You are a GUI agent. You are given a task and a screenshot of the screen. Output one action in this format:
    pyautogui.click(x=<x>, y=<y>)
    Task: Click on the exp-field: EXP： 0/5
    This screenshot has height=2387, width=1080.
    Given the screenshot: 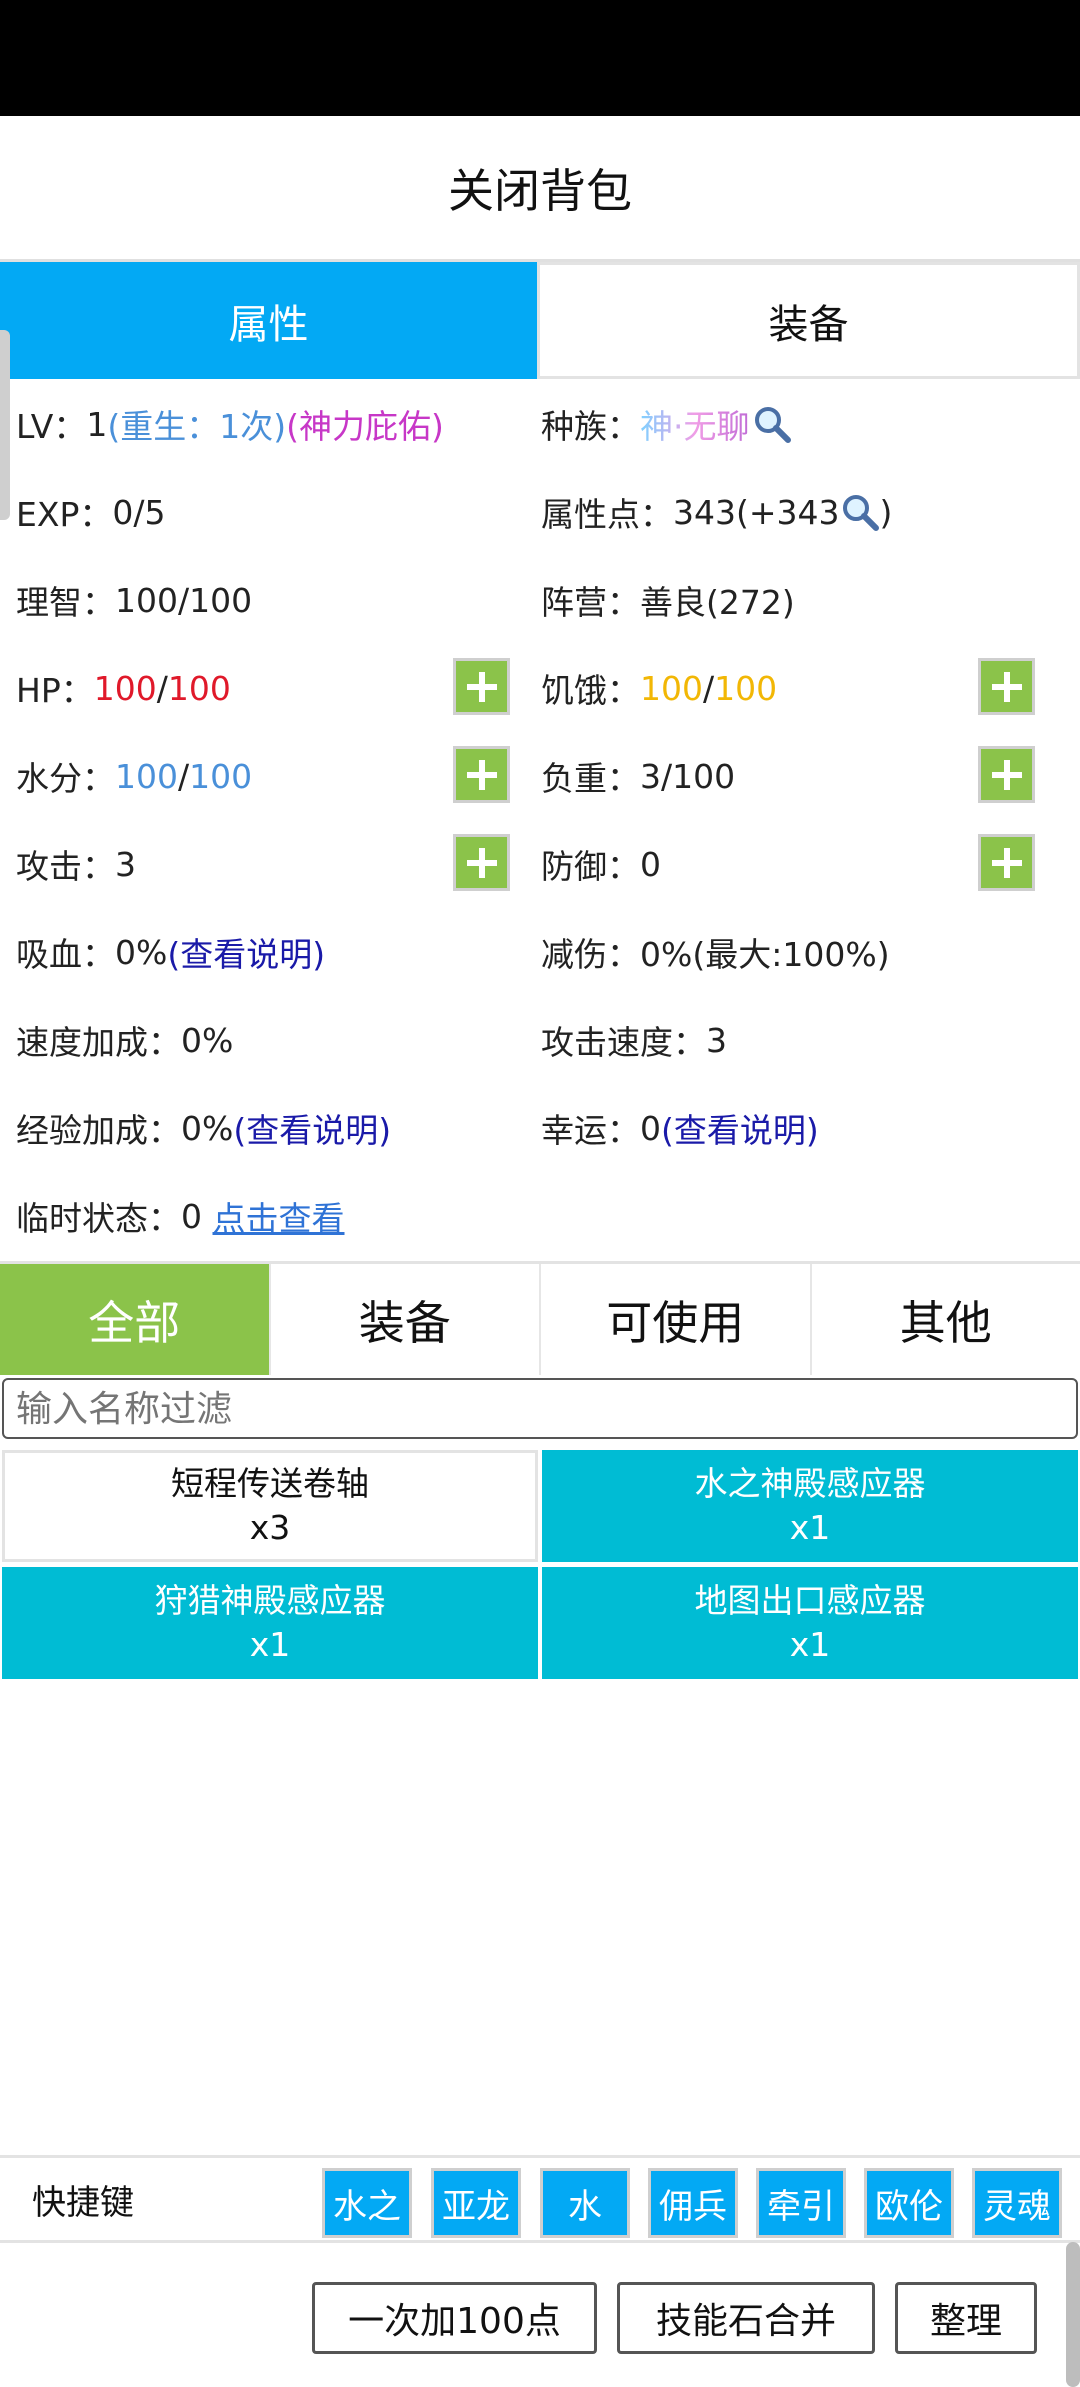 What is the action you would take?
    pyautogui.click(x=90, y=512)
    